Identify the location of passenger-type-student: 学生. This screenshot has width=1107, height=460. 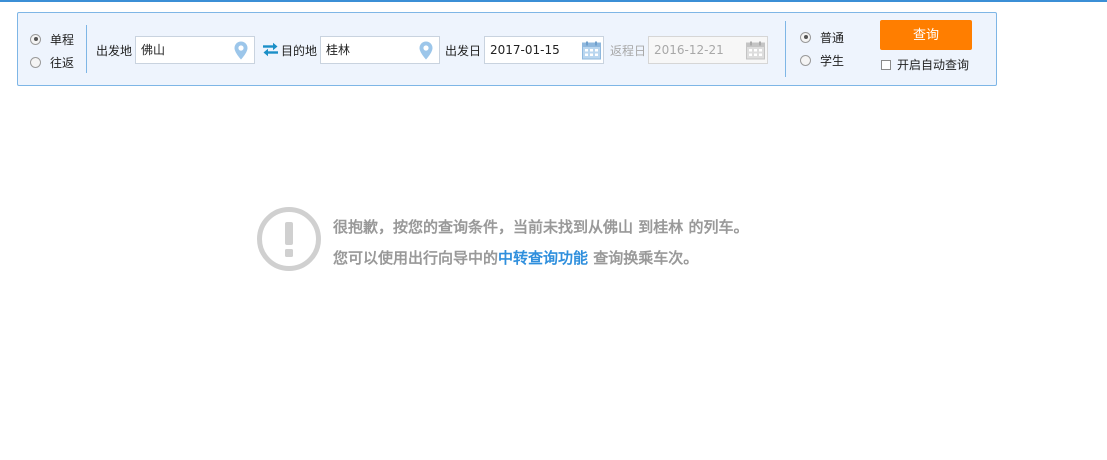
(822, 60).